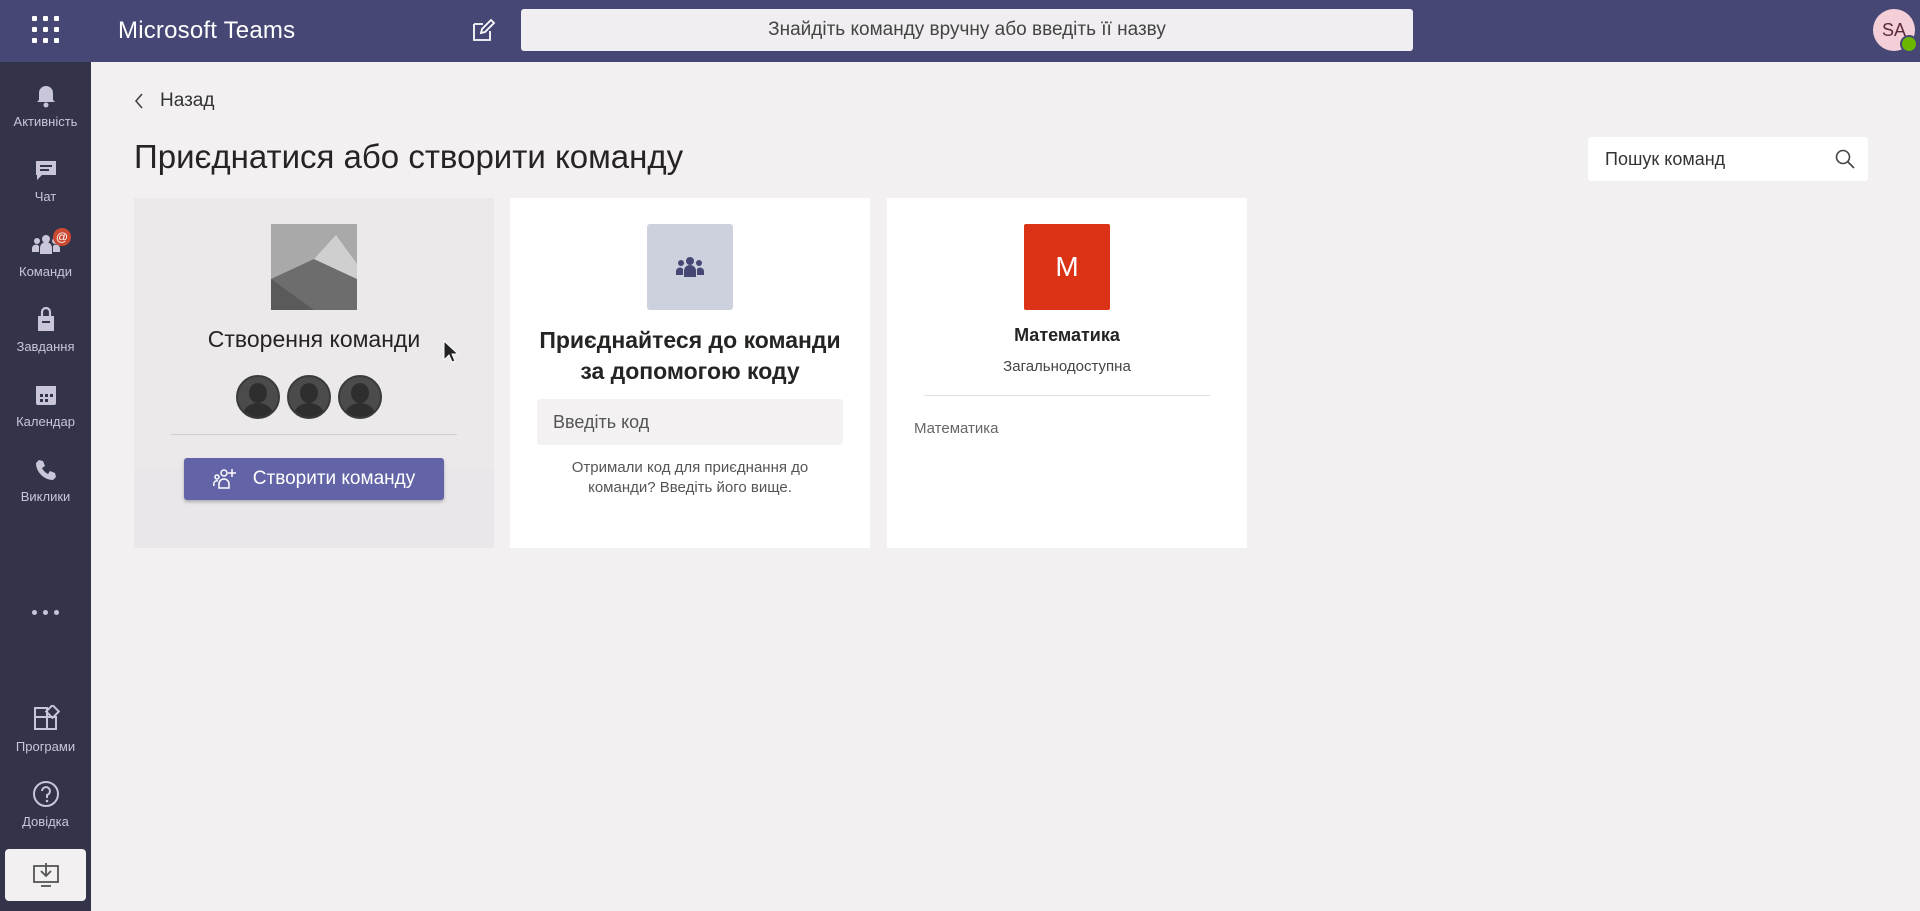  Describe the element at coordinates (224, 479) in the screenshot. I see `add-team-icon` at that location.